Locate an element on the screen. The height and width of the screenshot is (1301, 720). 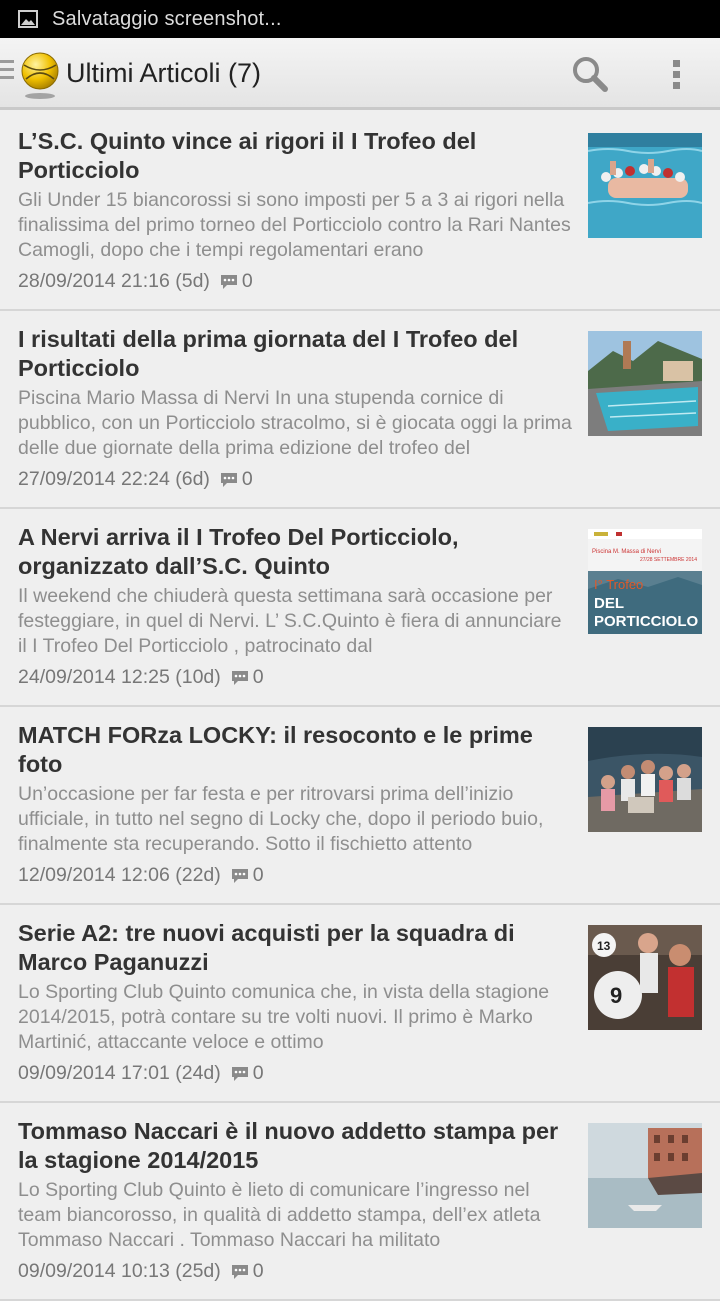
article-meta: 24/09/2014 12:25 (10d) 0 is located at coordinates (141, 677).